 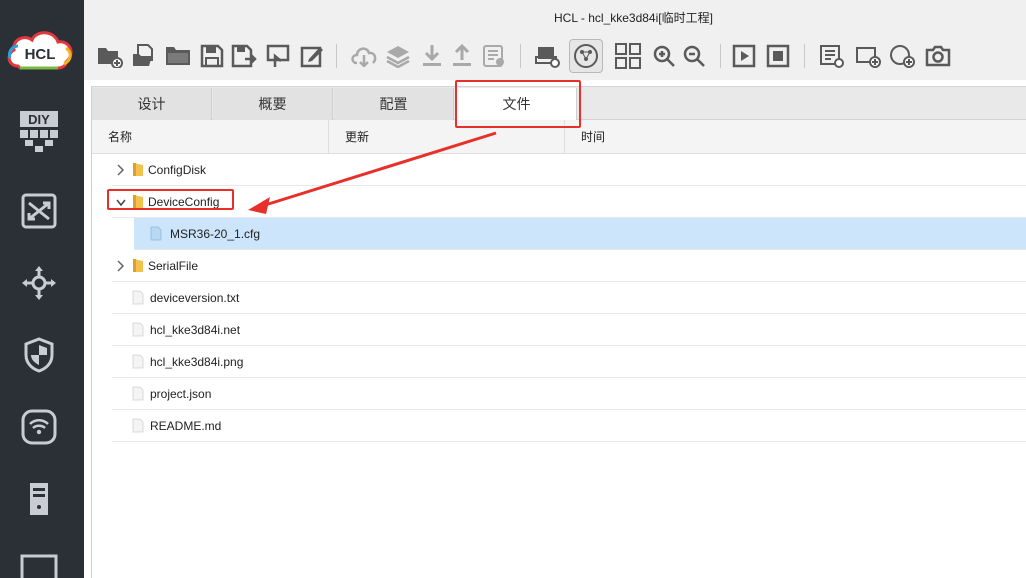 I want to click on column-header: 名称 更新 时间, so click(x=559, y=137).